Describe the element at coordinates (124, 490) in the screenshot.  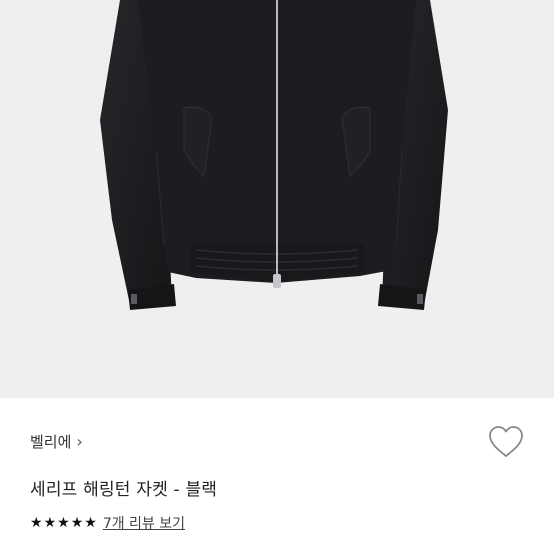
I see `product-title: 세리프 해링턴 자켓 - 블랙` at that location.